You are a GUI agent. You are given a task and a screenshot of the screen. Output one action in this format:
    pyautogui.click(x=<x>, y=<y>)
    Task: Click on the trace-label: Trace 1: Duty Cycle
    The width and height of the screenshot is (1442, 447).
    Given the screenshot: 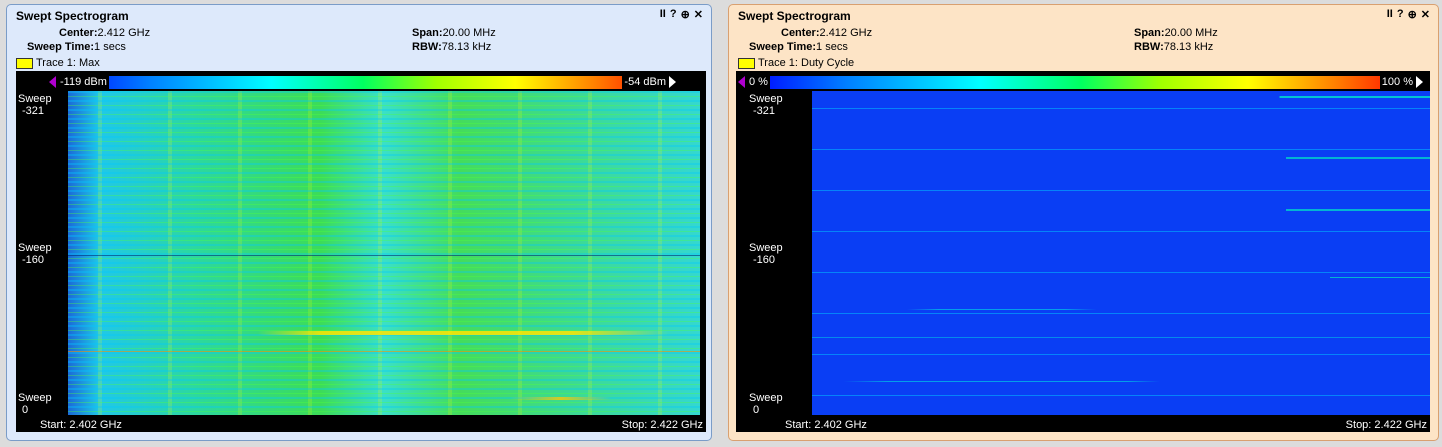 What is the action you would take?
    pyautogui.click(x=806, y=63)
    